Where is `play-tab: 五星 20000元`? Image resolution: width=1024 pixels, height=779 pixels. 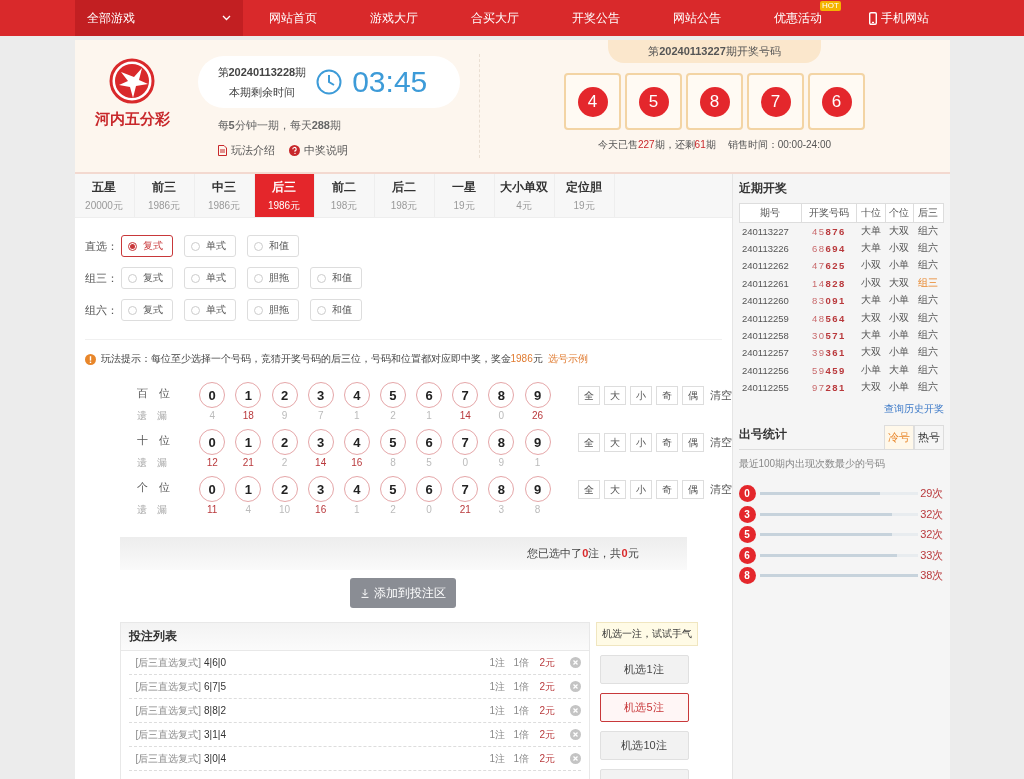 play-tab: 五星 20000元 is located at coordinates (104, 195).